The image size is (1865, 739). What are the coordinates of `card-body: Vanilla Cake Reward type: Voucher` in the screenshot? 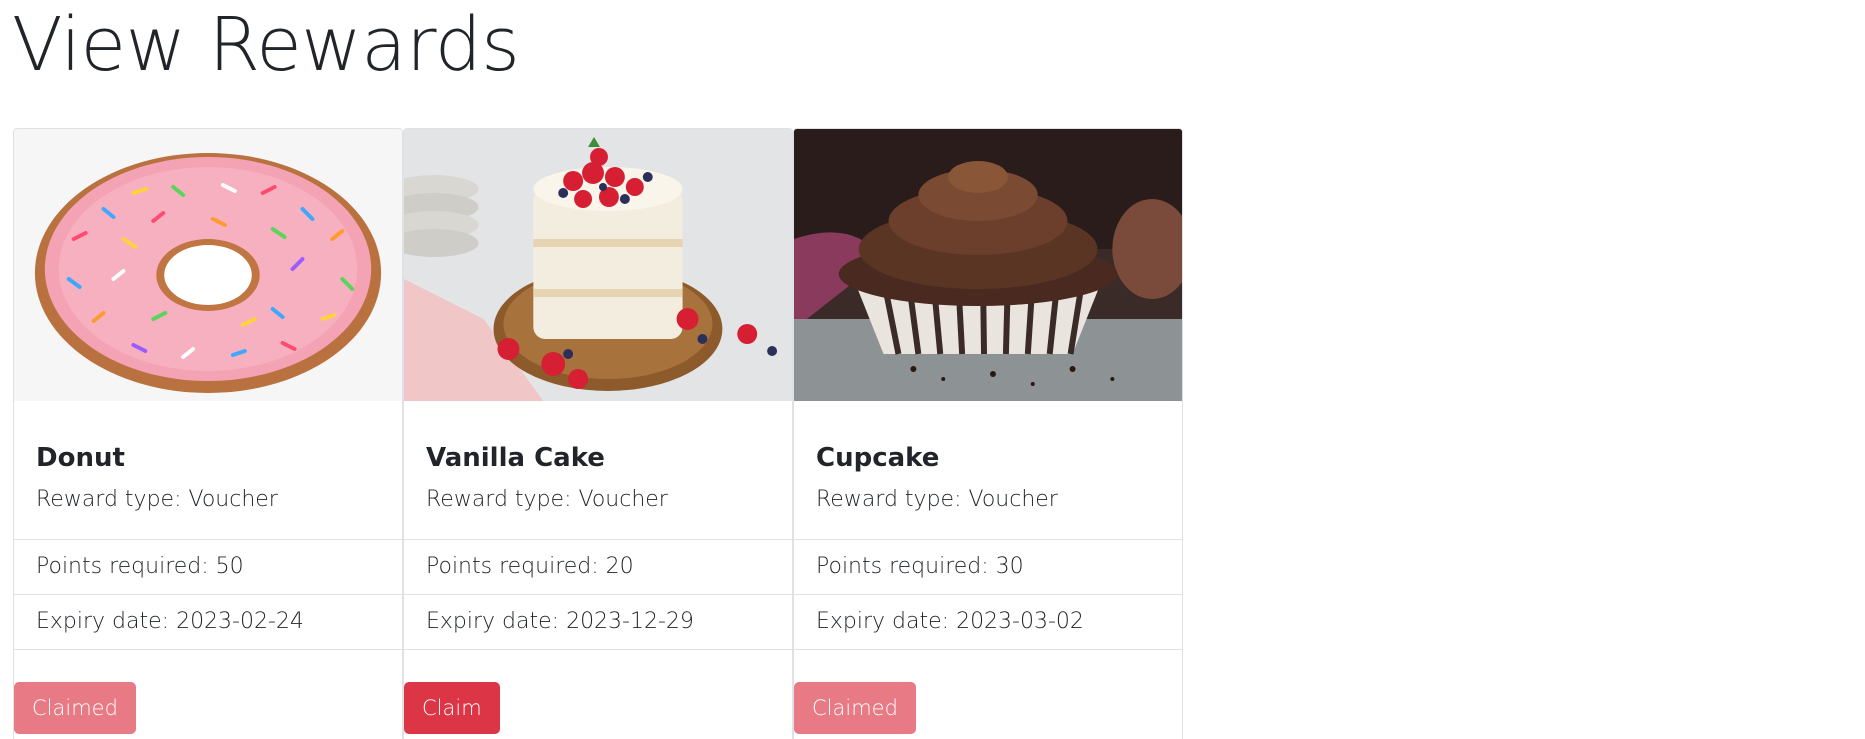 It's located at (598, 470).